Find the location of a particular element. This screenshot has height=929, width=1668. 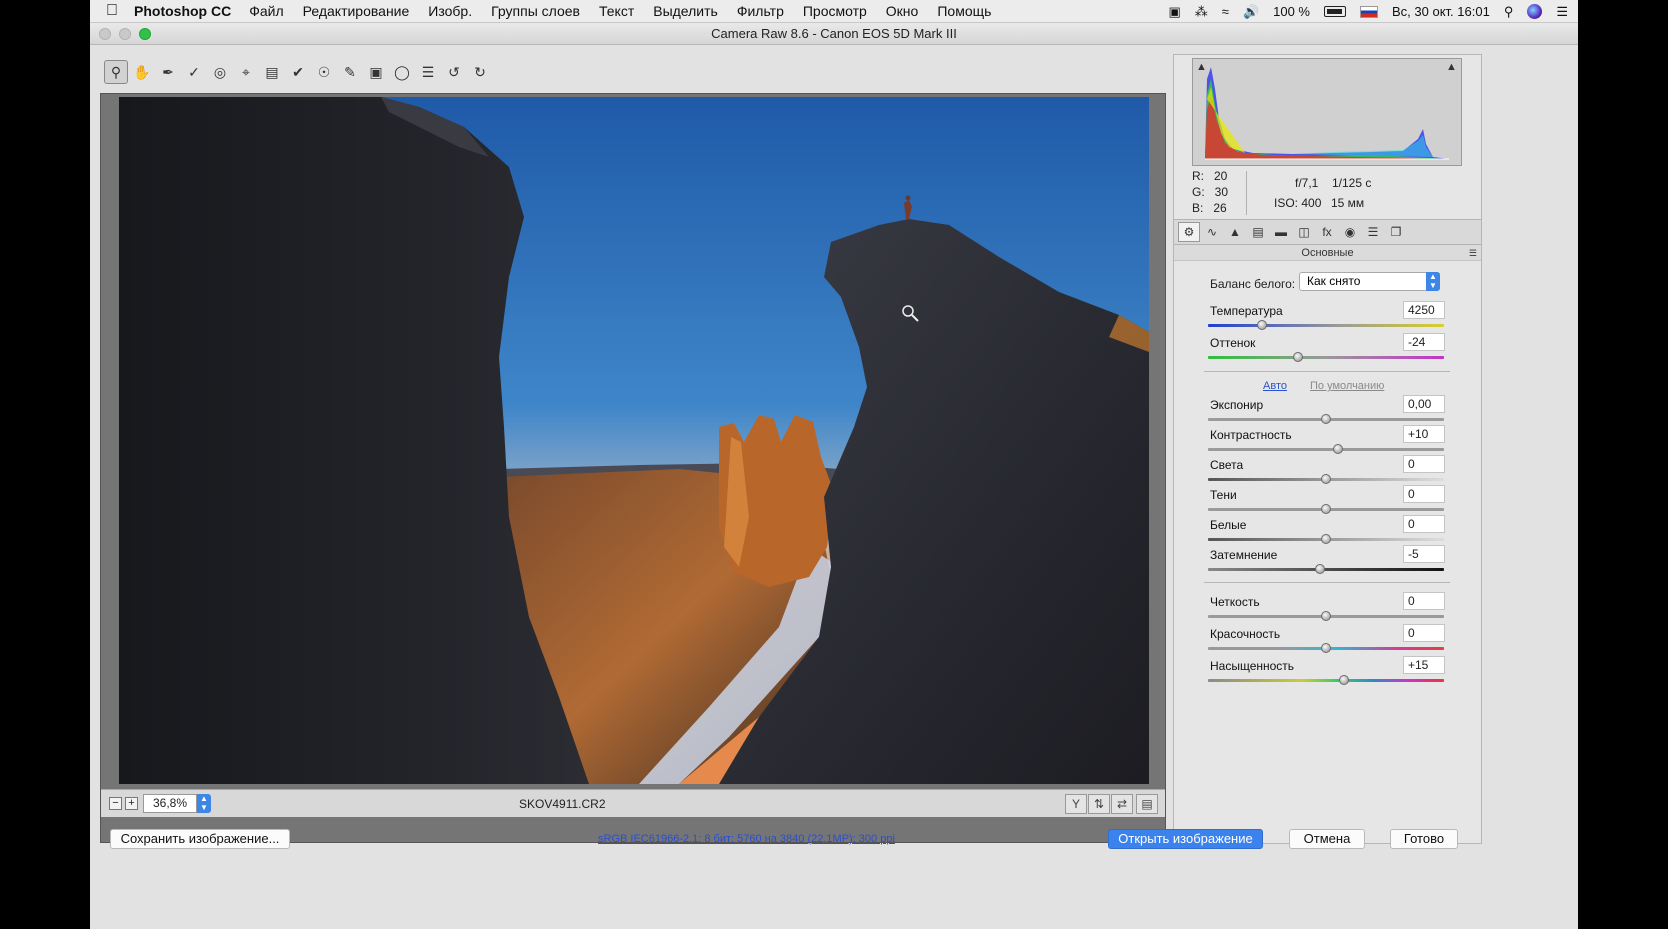

tab-split-toning-icon: ▬ is located at coordinates (1281, 232).